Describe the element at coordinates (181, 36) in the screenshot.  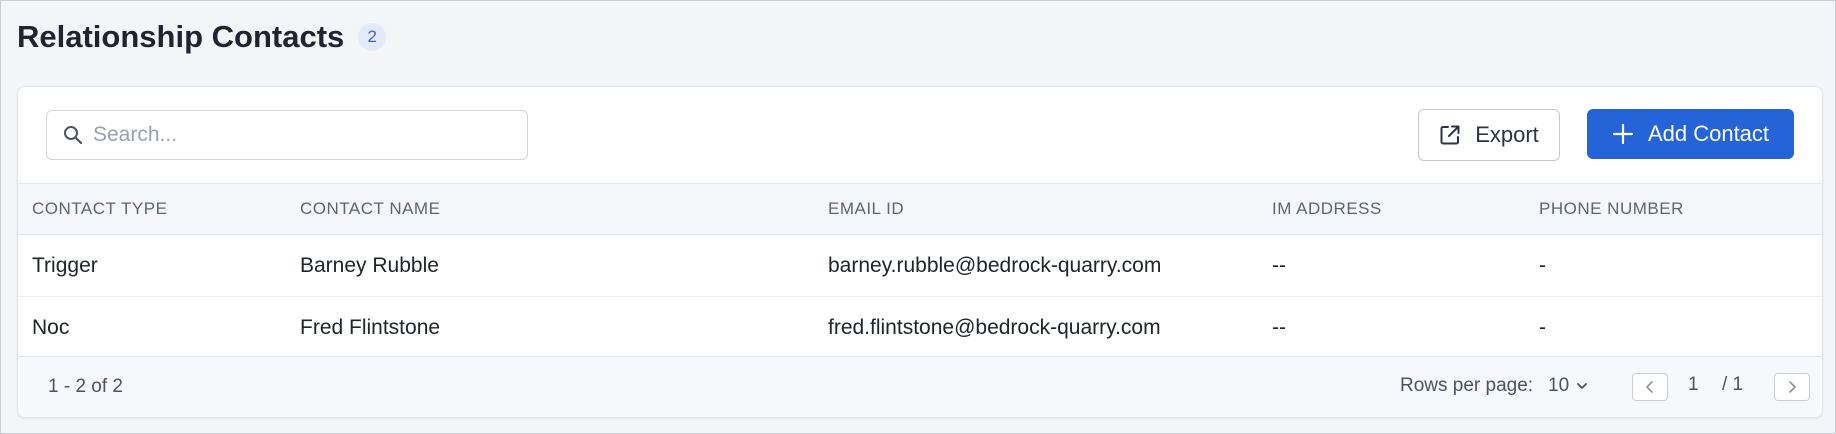
I see `page-title: Relationship Contacts` at that location.